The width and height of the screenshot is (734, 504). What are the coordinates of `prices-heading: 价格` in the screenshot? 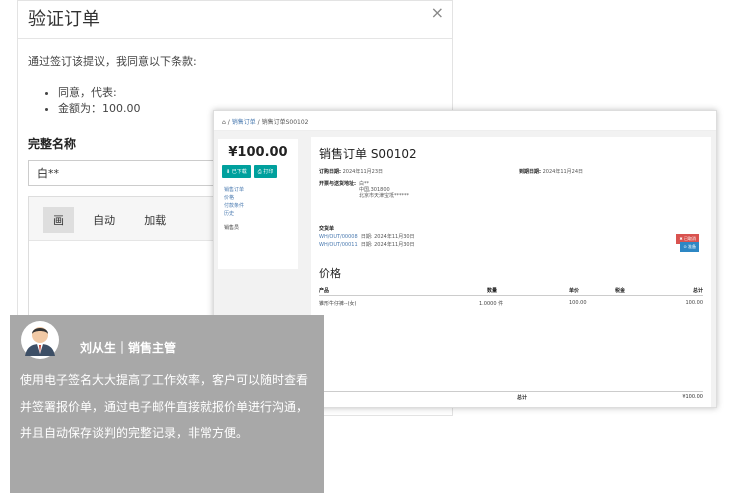 It's located at (330, 273).